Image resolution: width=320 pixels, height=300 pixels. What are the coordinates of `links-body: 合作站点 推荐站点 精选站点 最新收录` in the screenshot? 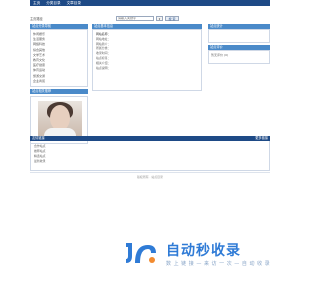 It's located at (150, 156).